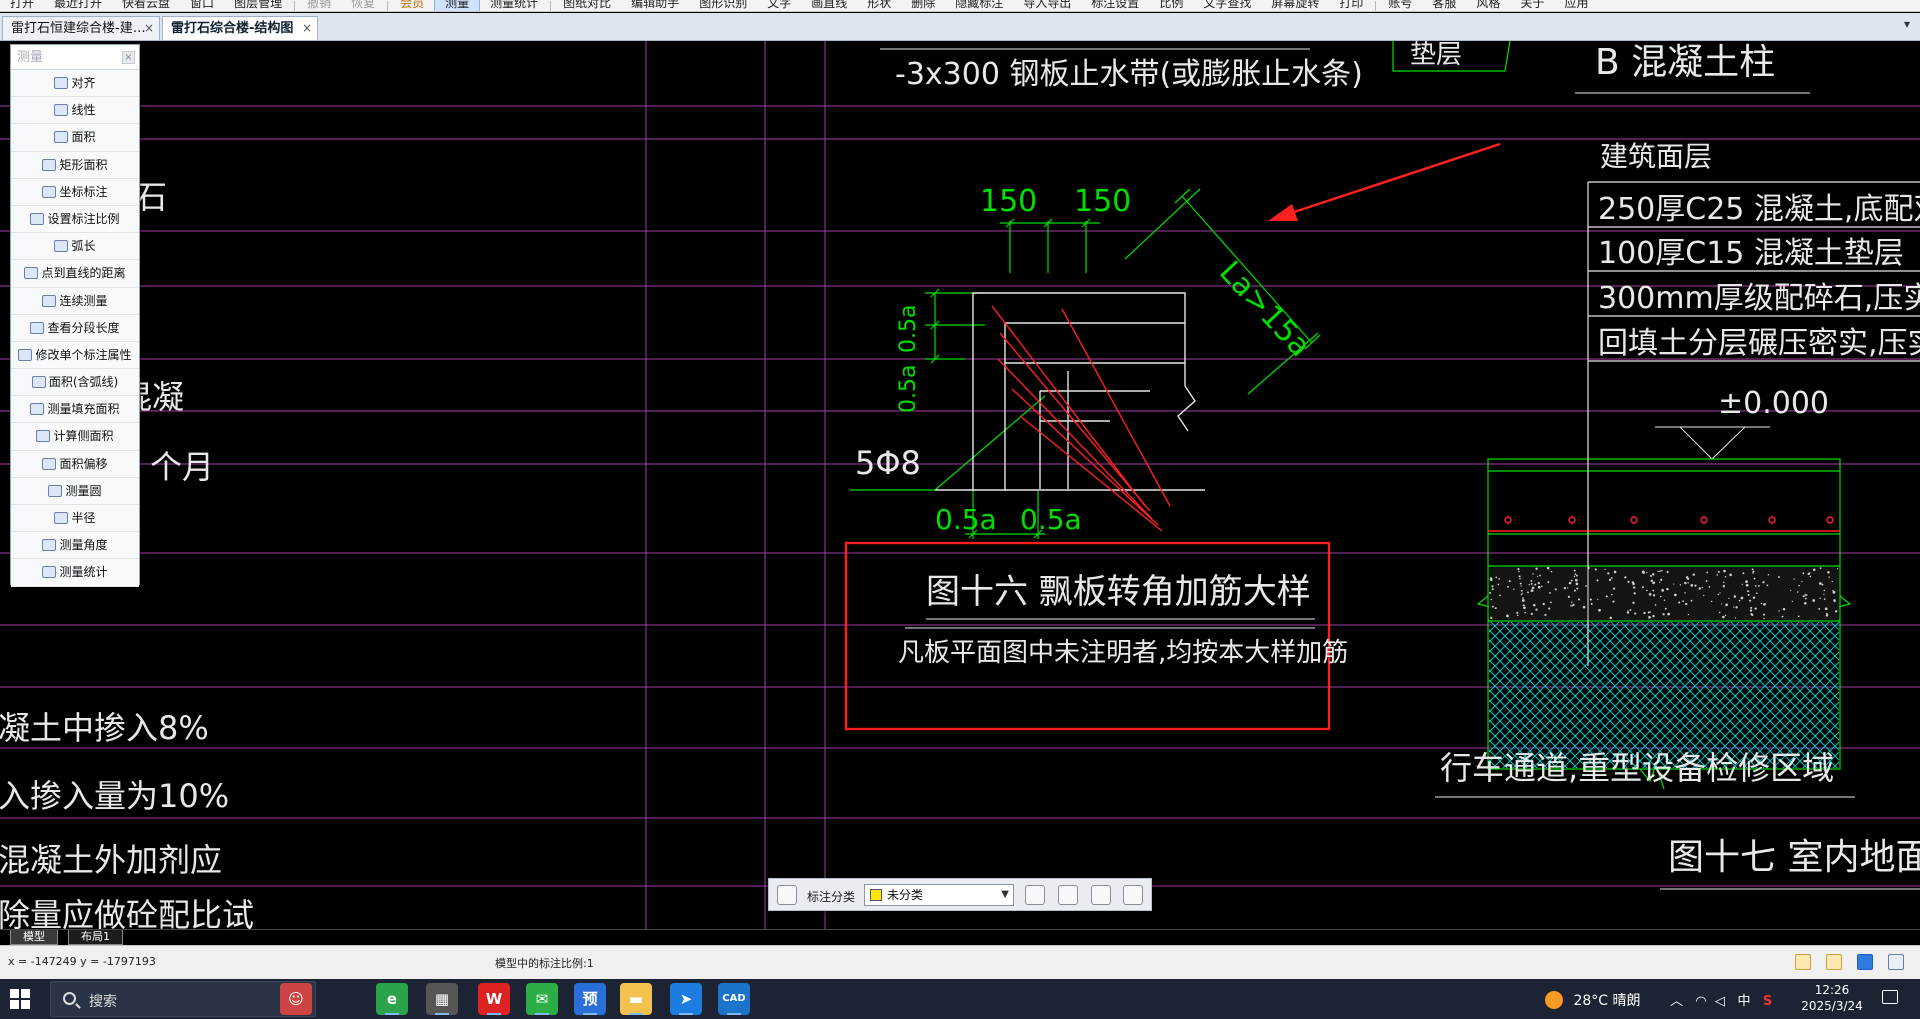 The height and width of the screenshot is (1019, 1920). Describe the element at coordinates (734, 999) in the screenshot. I see `cad-icon: CAD` at that location.